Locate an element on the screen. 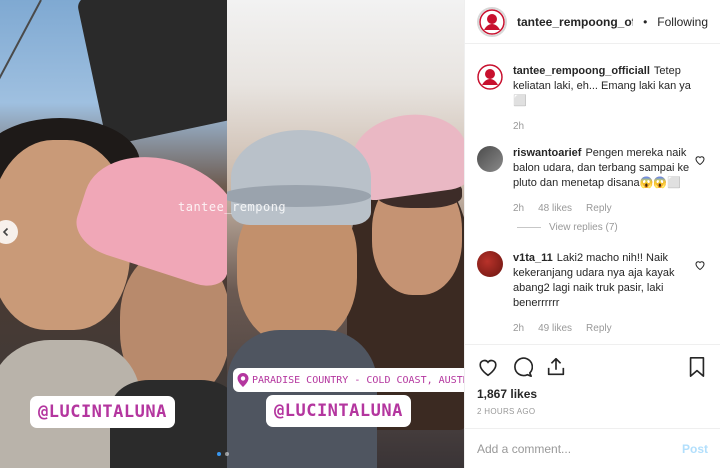  comment-likes: 48 likes is located at coordinates (555, 208).